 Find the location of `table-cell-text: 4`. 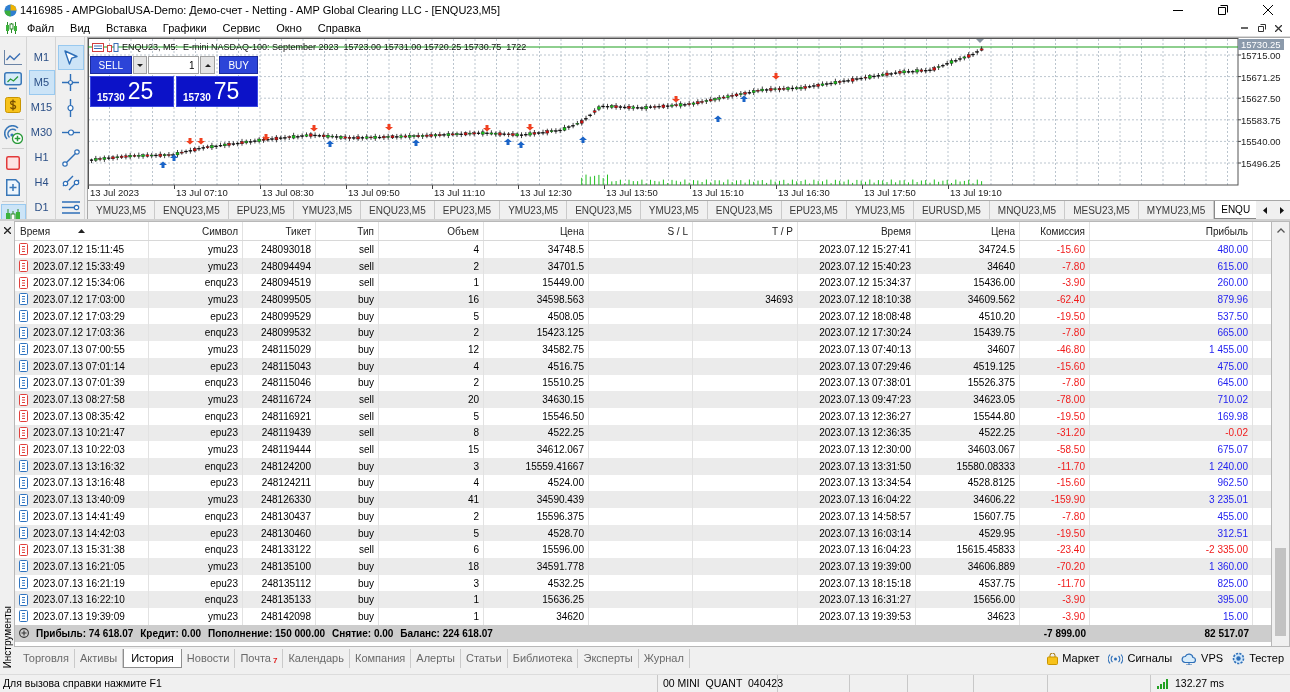

table-cell-text: 4 is located at coordinates (476, 483).